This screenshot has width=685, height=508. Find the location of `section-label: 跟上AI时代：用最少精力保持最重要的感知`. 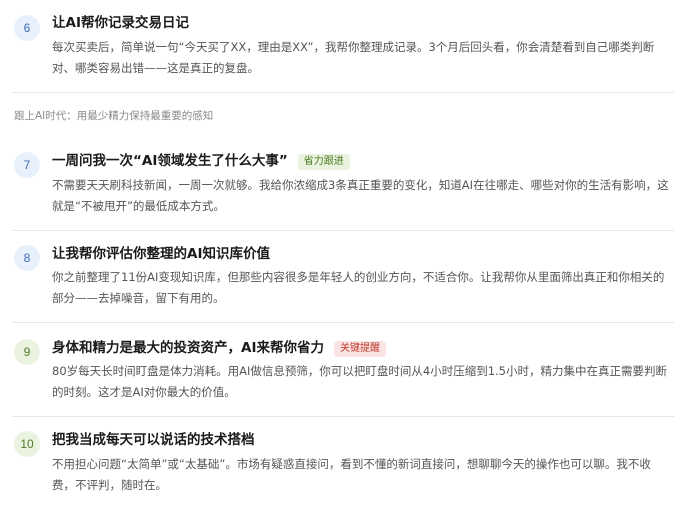

section-label: 跟上AI时代：用最少精力保持最重要的感知 is located at coordinates (114, 116).